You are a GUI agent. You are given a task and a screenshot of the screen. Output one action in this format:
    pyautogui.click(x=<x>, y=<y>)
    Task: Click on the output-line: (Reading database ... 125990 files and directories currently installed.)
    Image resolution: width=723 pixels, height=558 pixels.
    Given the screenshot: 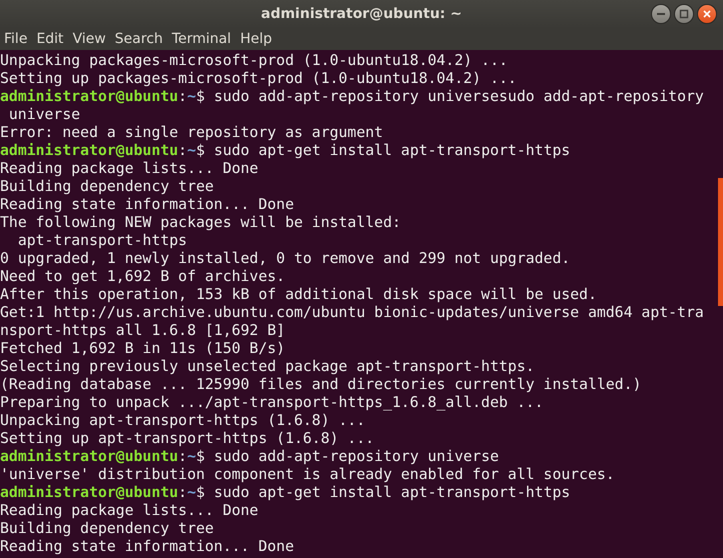 What is the action you would take?
    pyautogui.click(x=321, y=385)
    